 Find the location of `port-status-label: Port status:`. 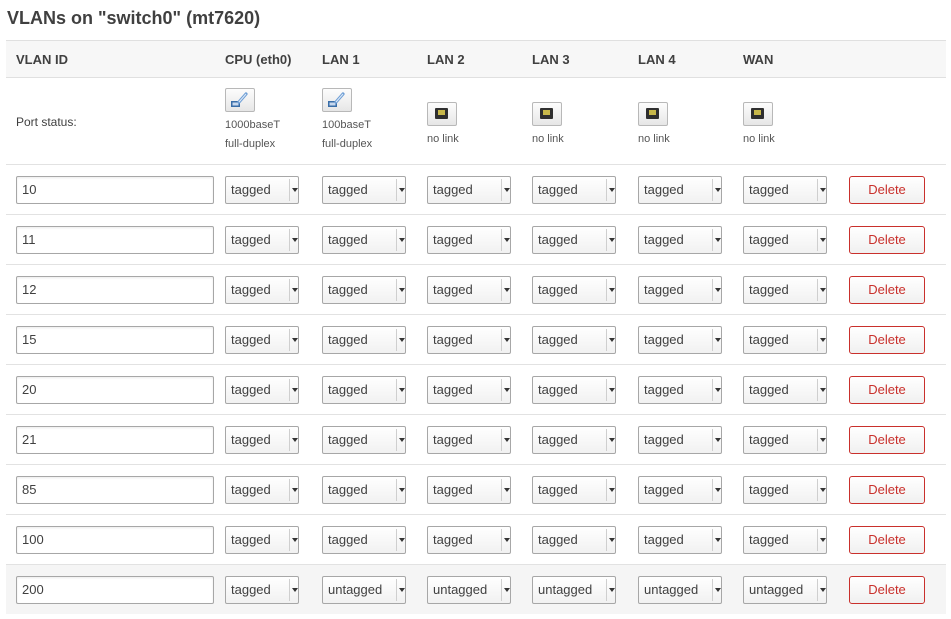

port-status-label: Port status: is located at coordinates (46, 121).